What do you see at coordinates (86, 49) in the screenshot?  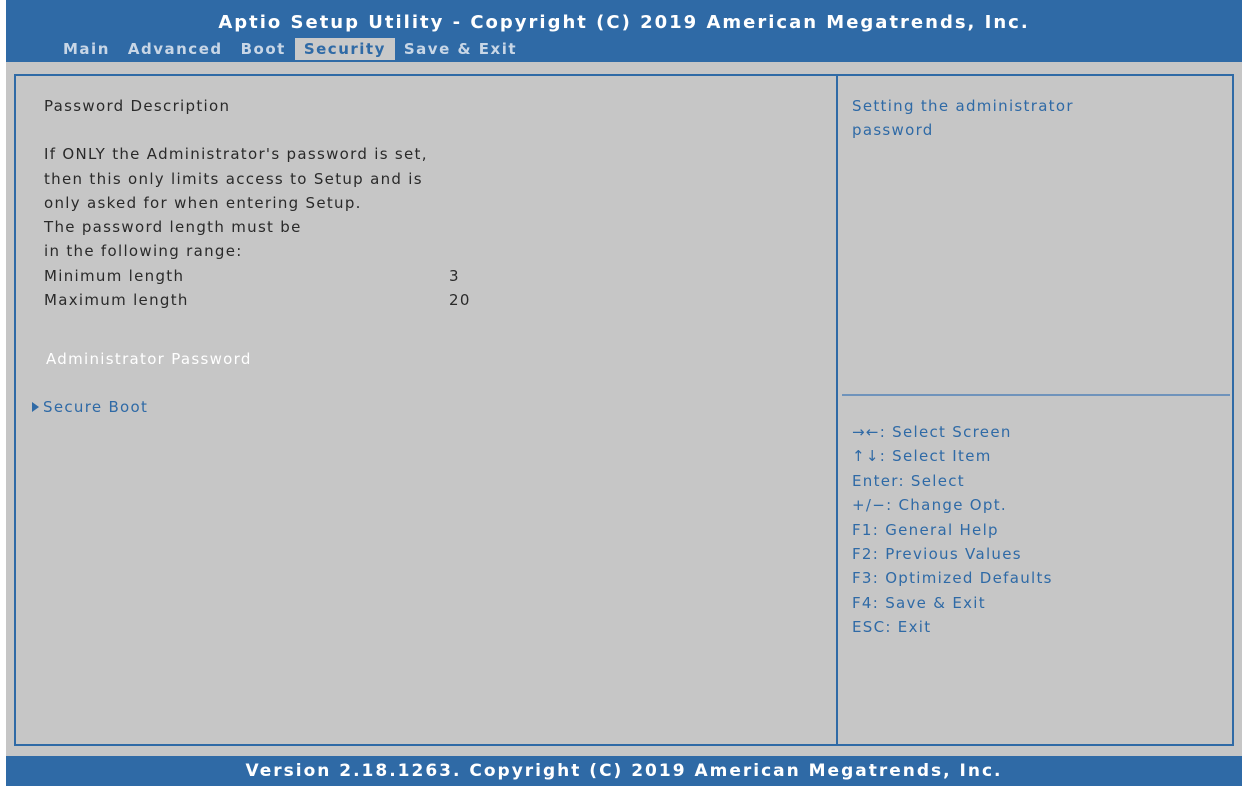 I see `tab-main: Main` at bounding box center [86, 49].